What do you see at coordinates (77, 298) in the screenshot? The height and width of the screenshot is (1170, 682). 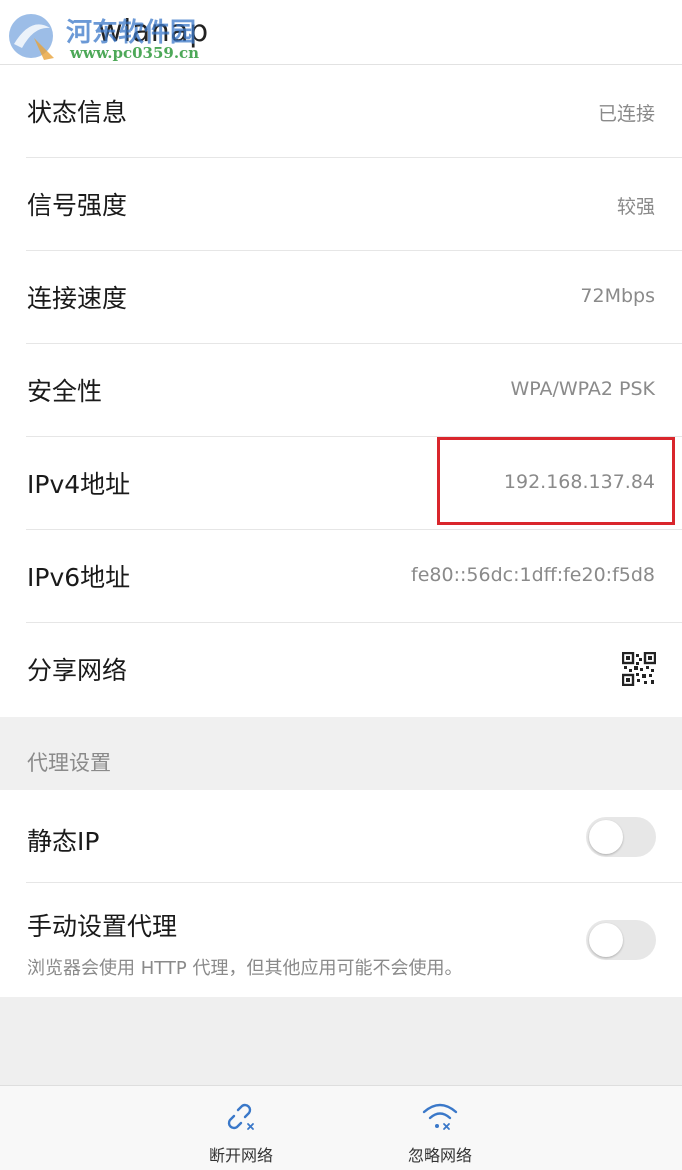 I see `row-label: 连接速度` at bounding box center [77, 298].